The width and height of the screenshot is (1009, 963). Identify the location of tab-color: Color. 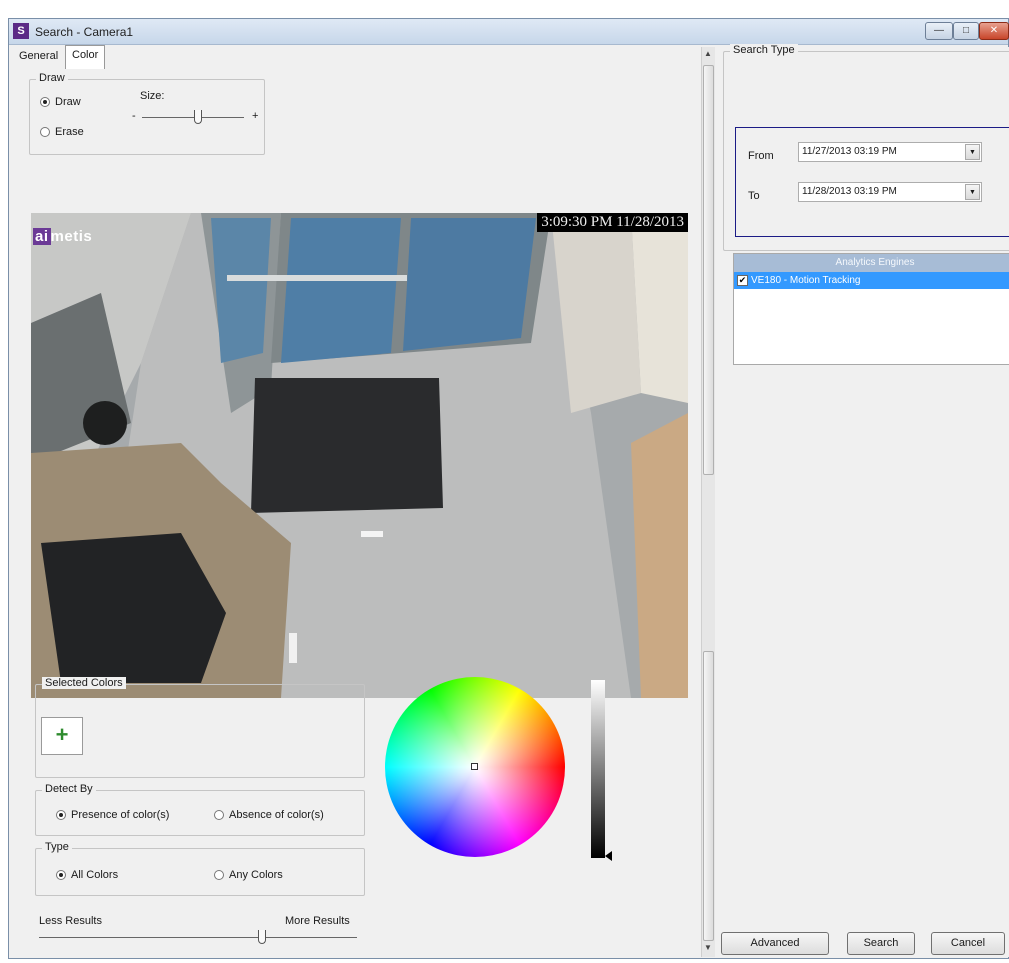
(85, 57).